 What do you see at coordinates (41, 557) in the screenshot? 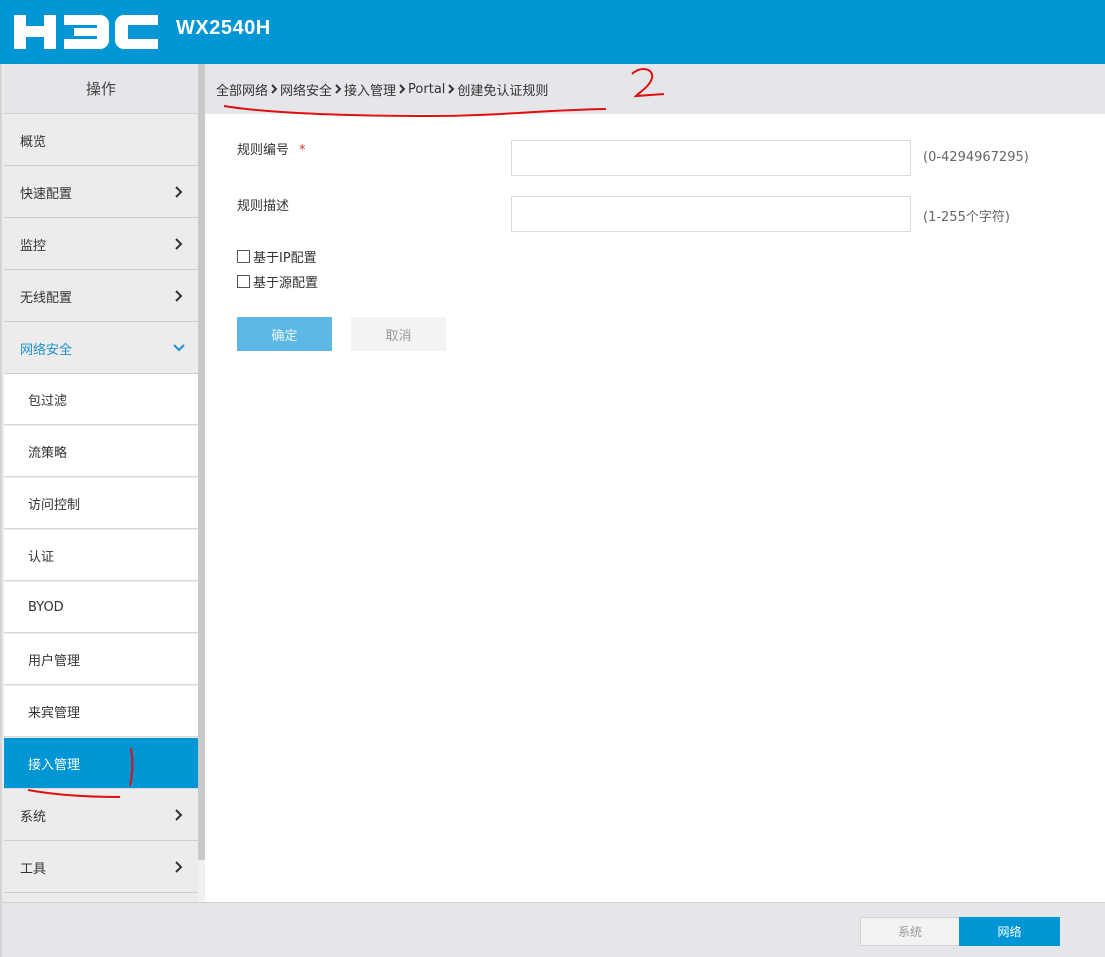
I see `sidebar-subitem-label: 认证` at bounding box center [41, 557].